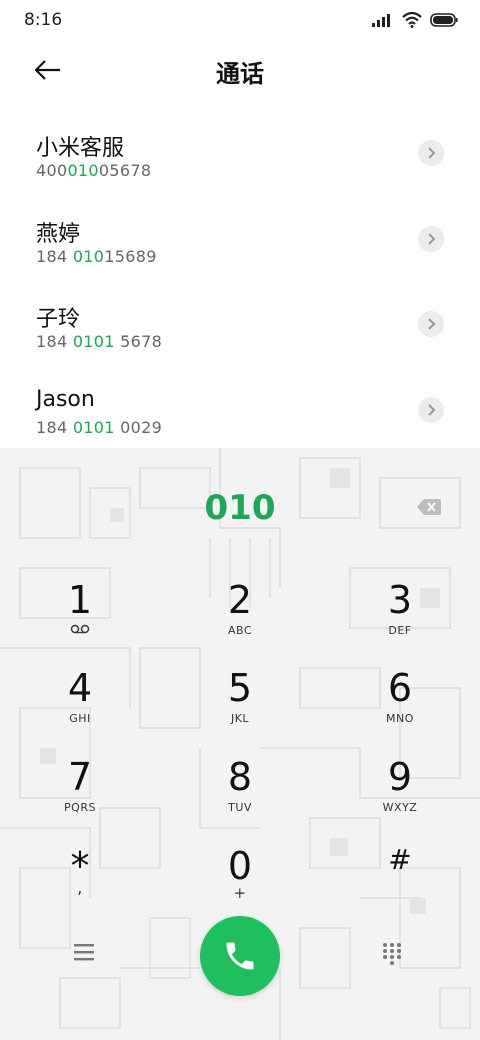 The width and height of the screenshot is (480, 1040). I want to click on key-digit: 7, so click(80, 777).